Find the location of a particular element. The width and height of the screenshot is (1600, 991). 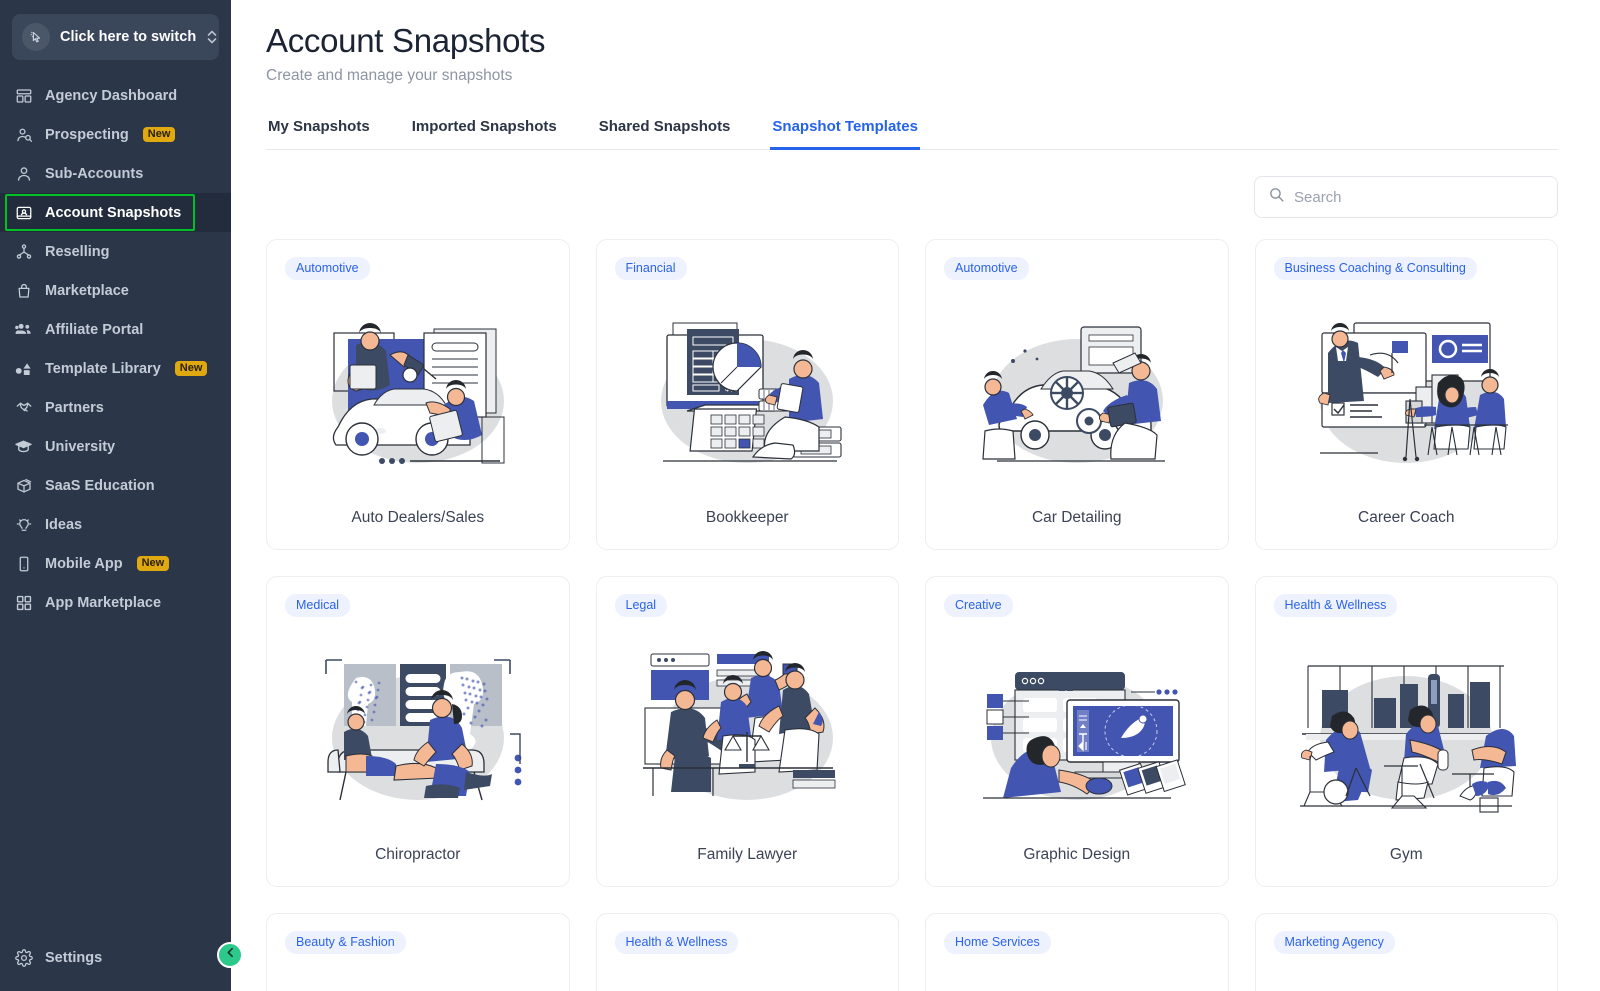

prospecting-icon is located at coordinates (23, 134).